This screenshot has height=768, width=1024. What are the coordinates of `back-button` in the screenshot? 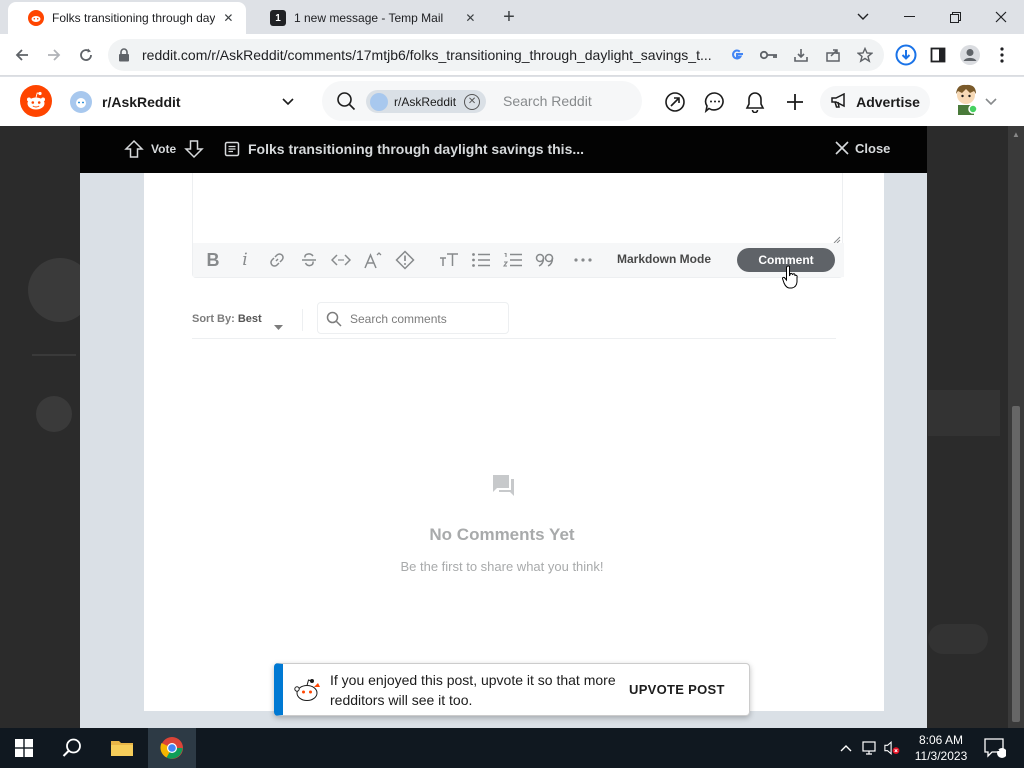 It's located at (22, 55).